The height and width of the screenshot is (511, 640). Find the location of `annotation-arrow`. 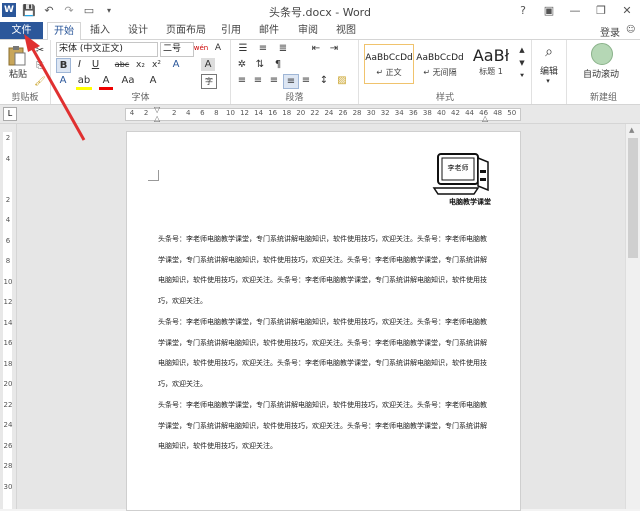

annotation-arrow is located at coordinates (55, 87).